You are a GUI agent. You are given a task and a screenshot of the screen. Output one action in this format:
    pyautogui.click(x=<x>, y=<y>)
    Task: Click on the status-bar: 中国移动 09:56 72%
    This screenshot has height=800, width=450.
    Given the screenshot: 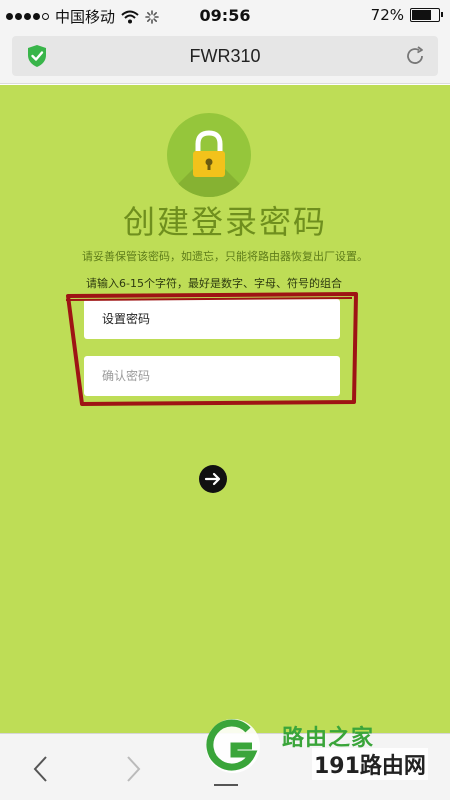 What is the action you would take?
    pyautogui.click(x=225, y=15)
    